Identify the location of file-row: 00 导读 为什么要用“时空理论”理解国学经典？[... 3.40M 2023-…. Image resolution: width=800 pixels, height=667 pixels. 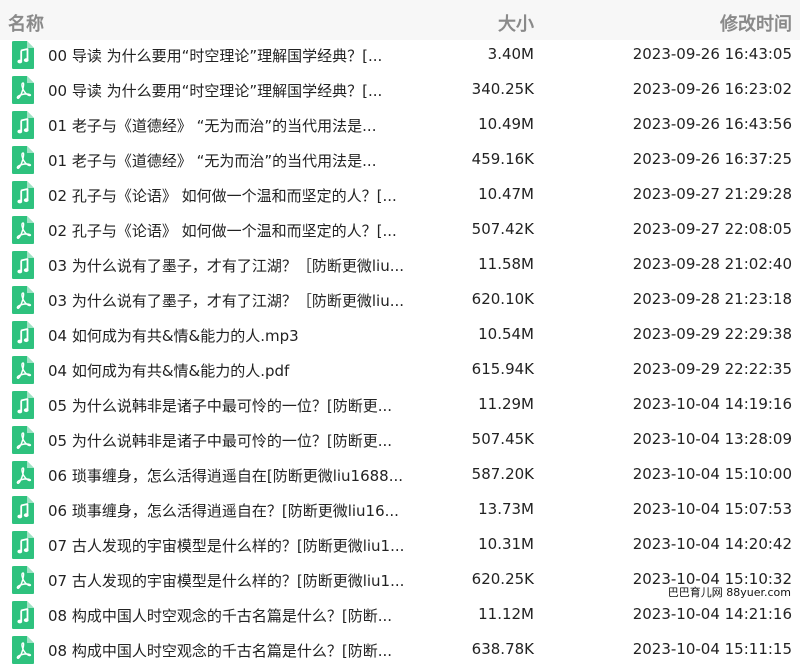
(400, 54).